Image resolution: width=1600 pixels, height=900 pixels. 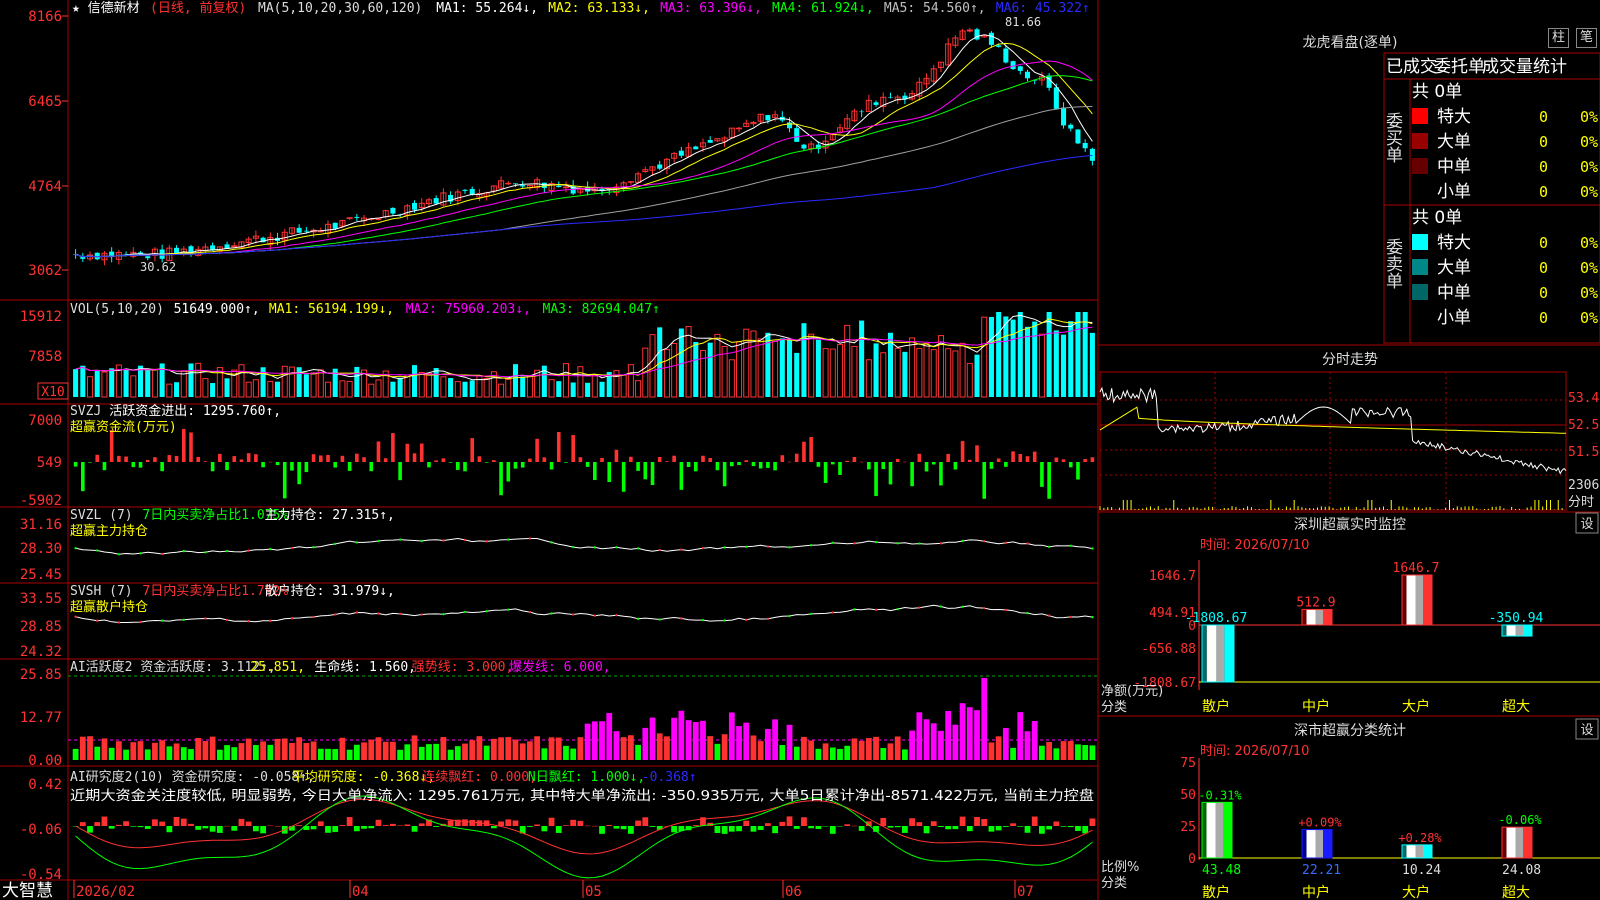 I want to click on tick-view-button: 笔, so click(x=1587, y=38).